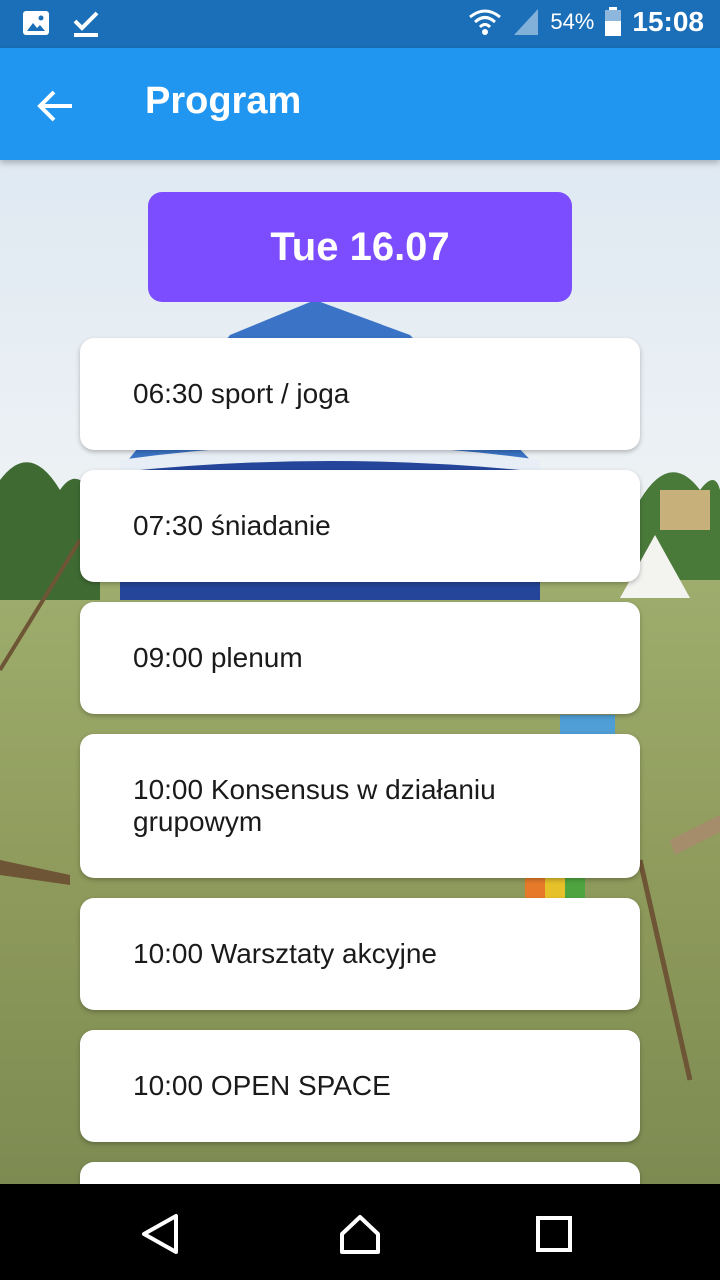 The height and width of the screenshot is (1280, 720). Describe the element at coordinates (485, 22) in the screenshot. I see `wifi-icon` at that location.